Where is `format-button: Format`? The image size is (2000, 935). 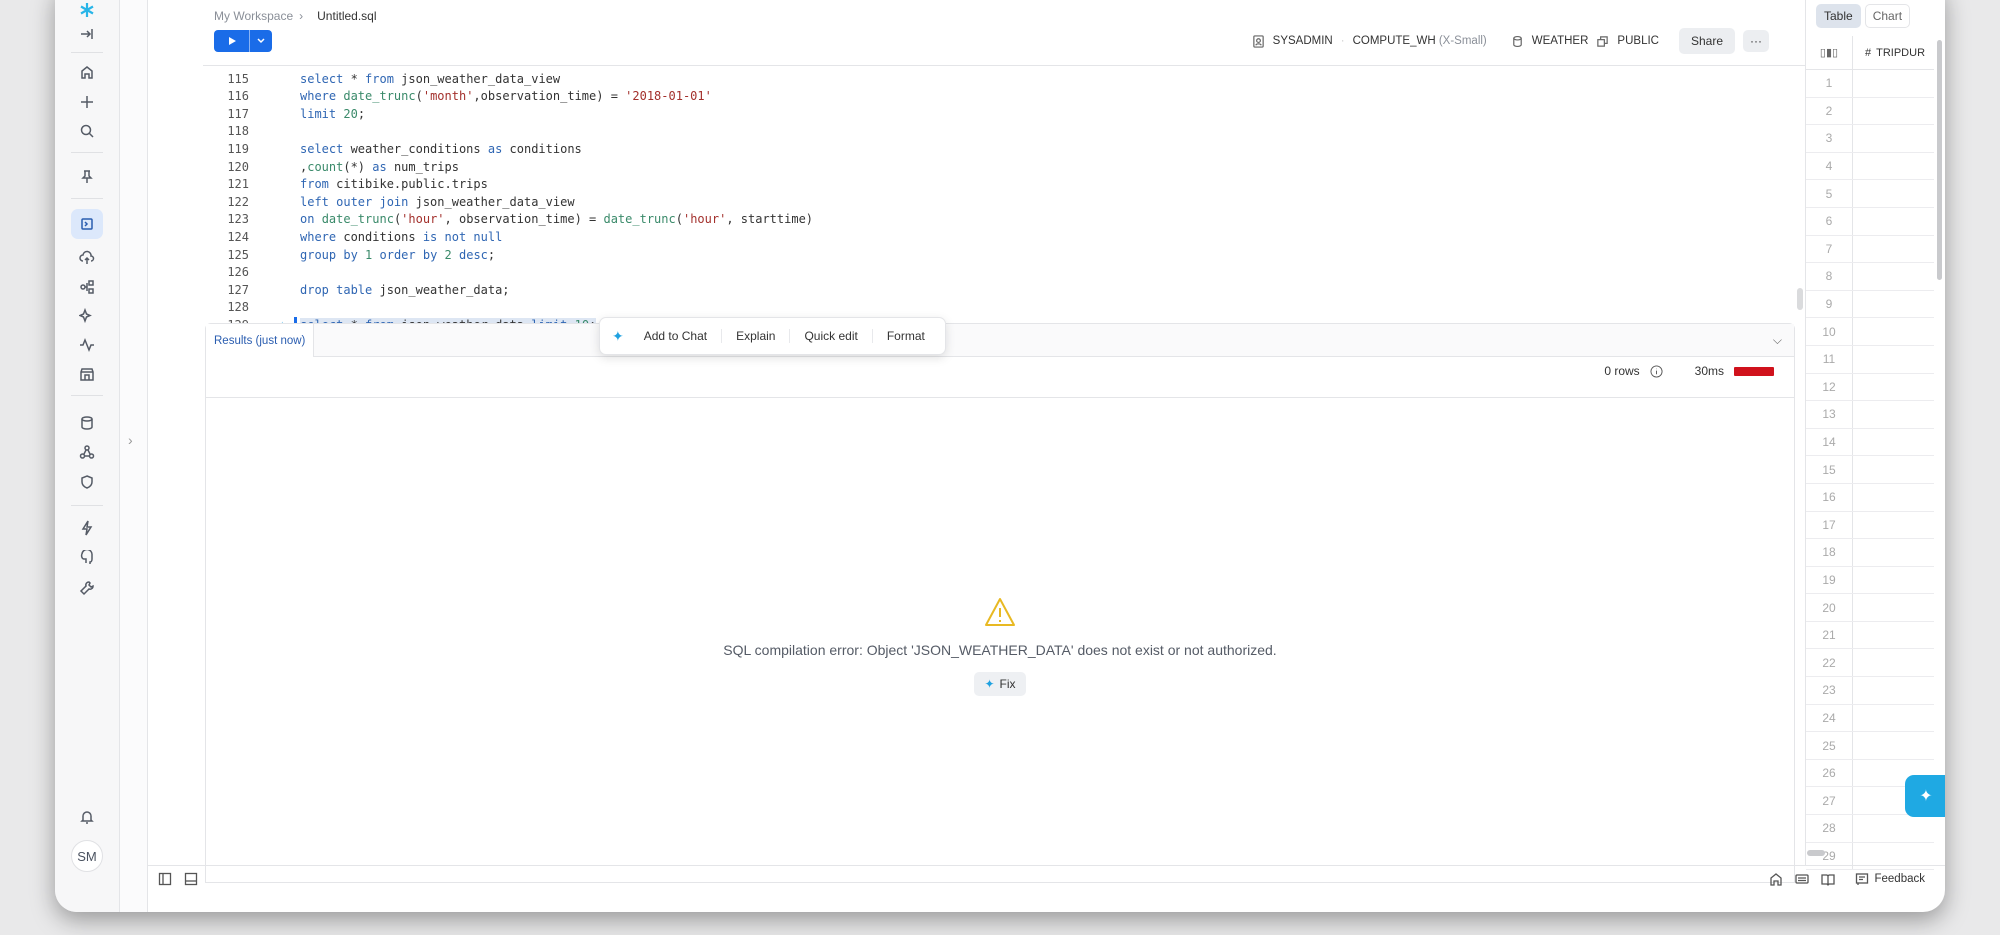 format-button: Format is located at coordinates (906, 336).